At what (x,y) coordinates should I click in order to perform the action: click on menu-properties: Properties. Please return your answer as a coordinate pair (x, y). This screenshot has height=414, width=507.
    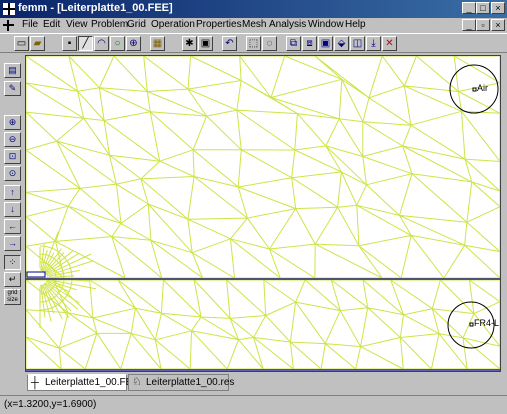
    Looking at the image, I should click on (219, 24).